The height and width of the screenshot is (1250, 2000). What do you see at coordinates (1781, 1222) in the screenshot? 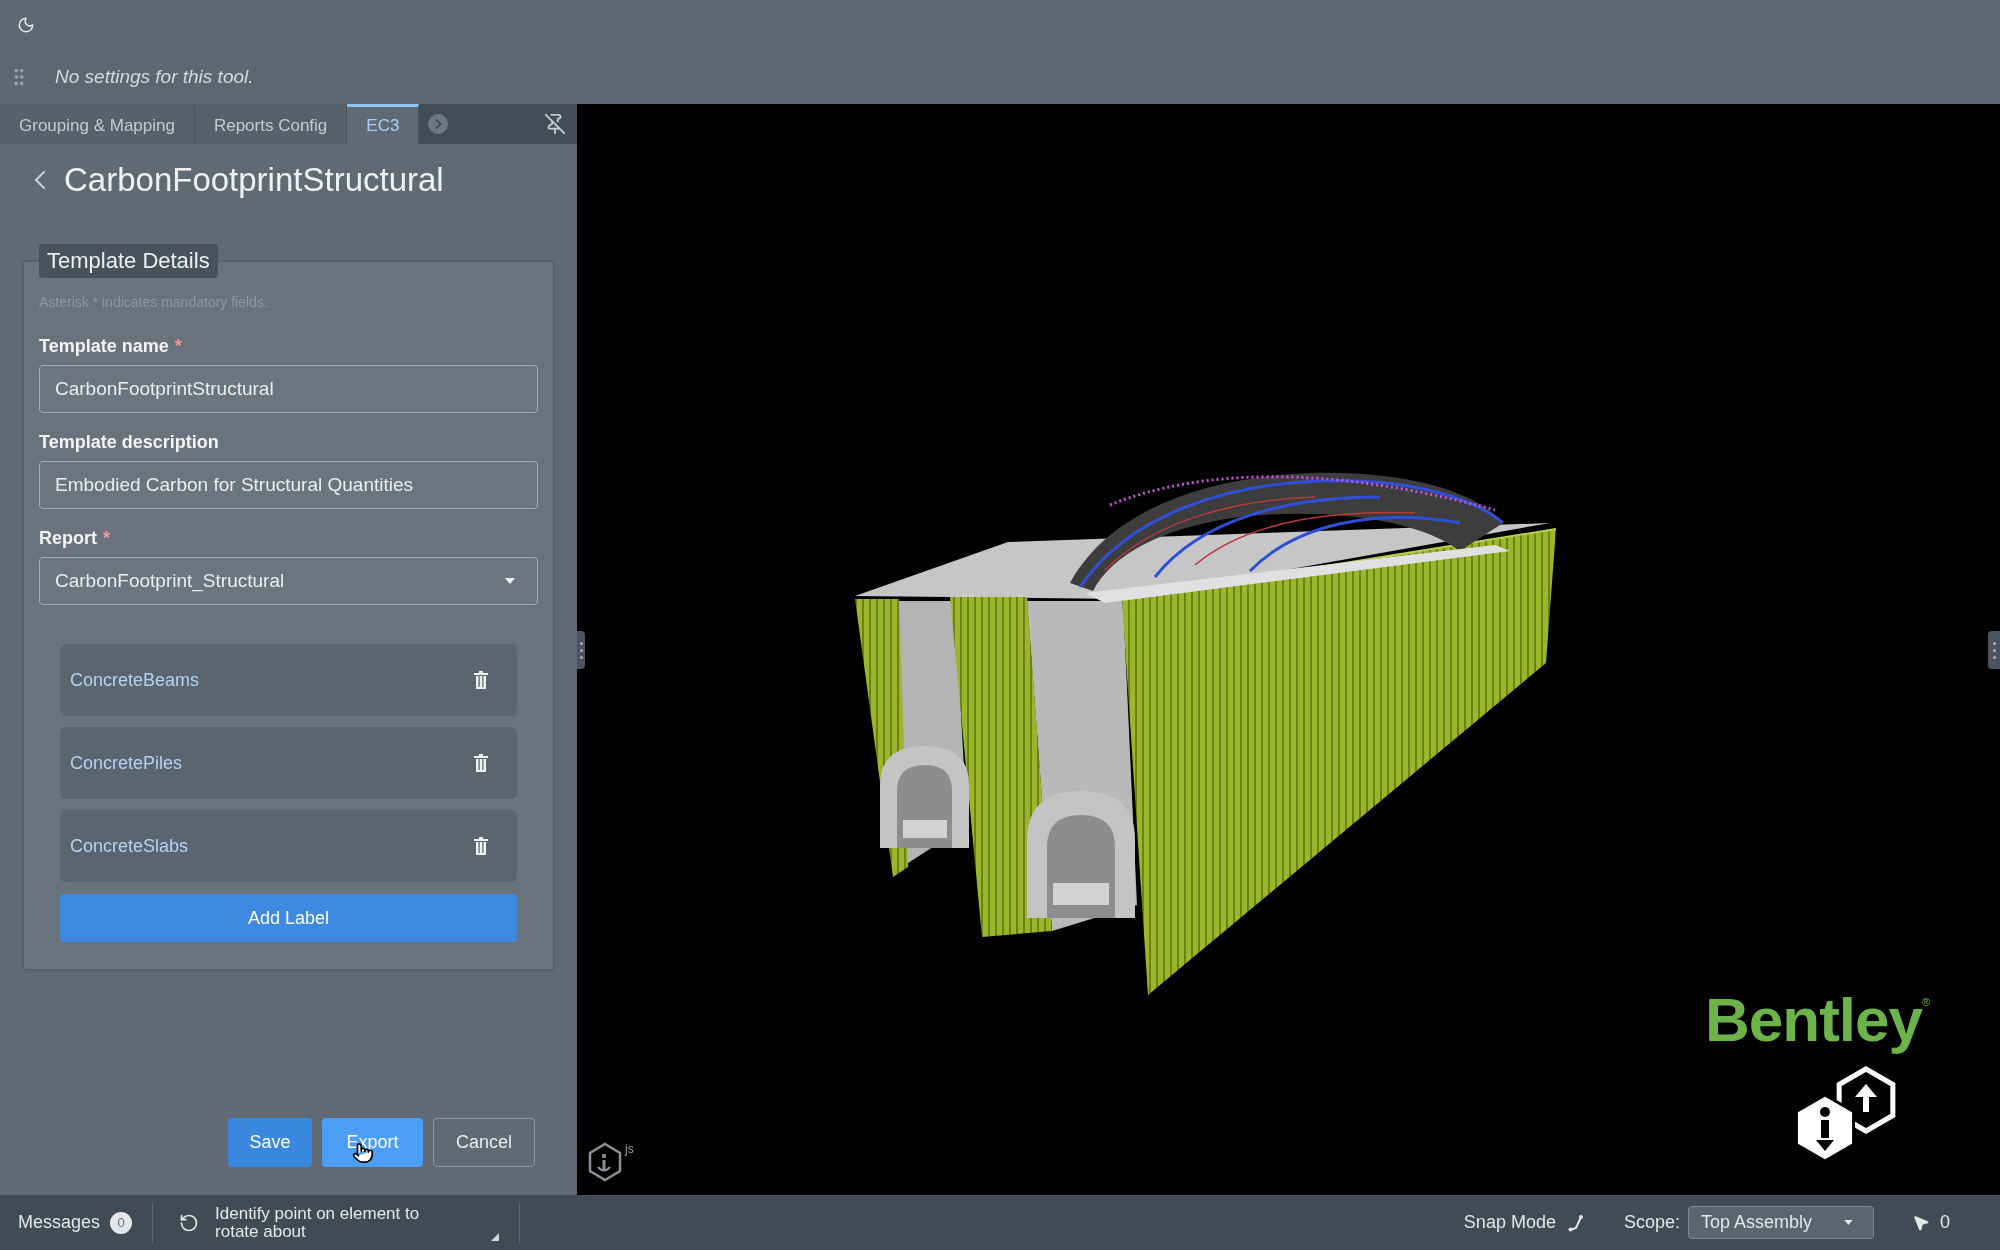
I see `scope-select: Top Assembly` at bounding box center [1781, 1222].